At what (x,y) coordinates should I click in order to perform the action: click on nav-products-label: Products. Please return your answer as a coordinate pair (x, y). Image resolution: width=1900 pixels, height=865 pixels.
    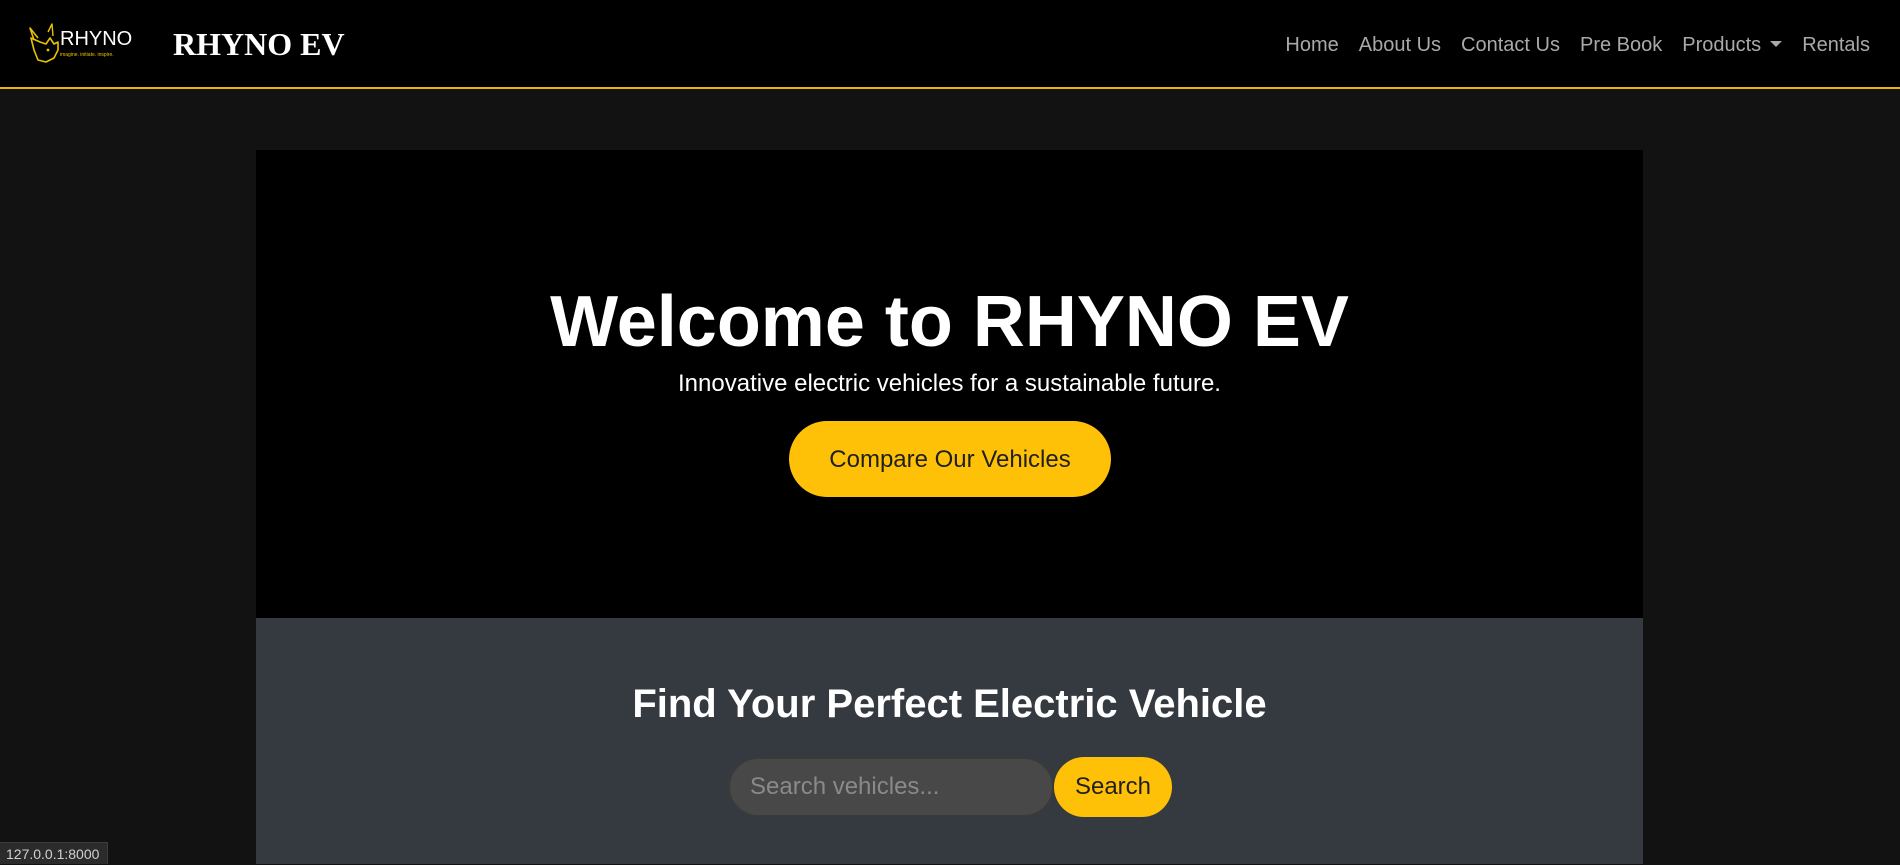
    Looking at the image, I should click on (1722, 45).